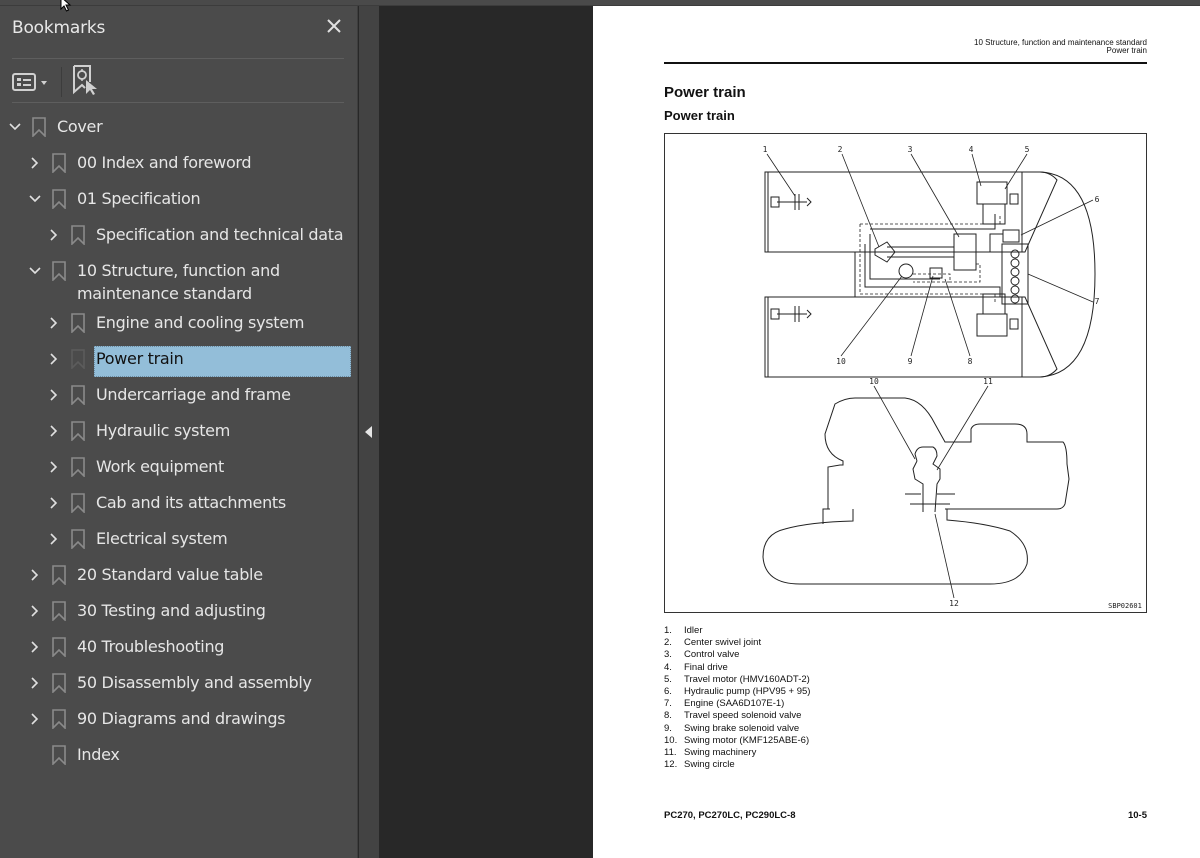 The image size is (1200, 858). I want to click on bookmark-item: Power train, so click(115, 360).